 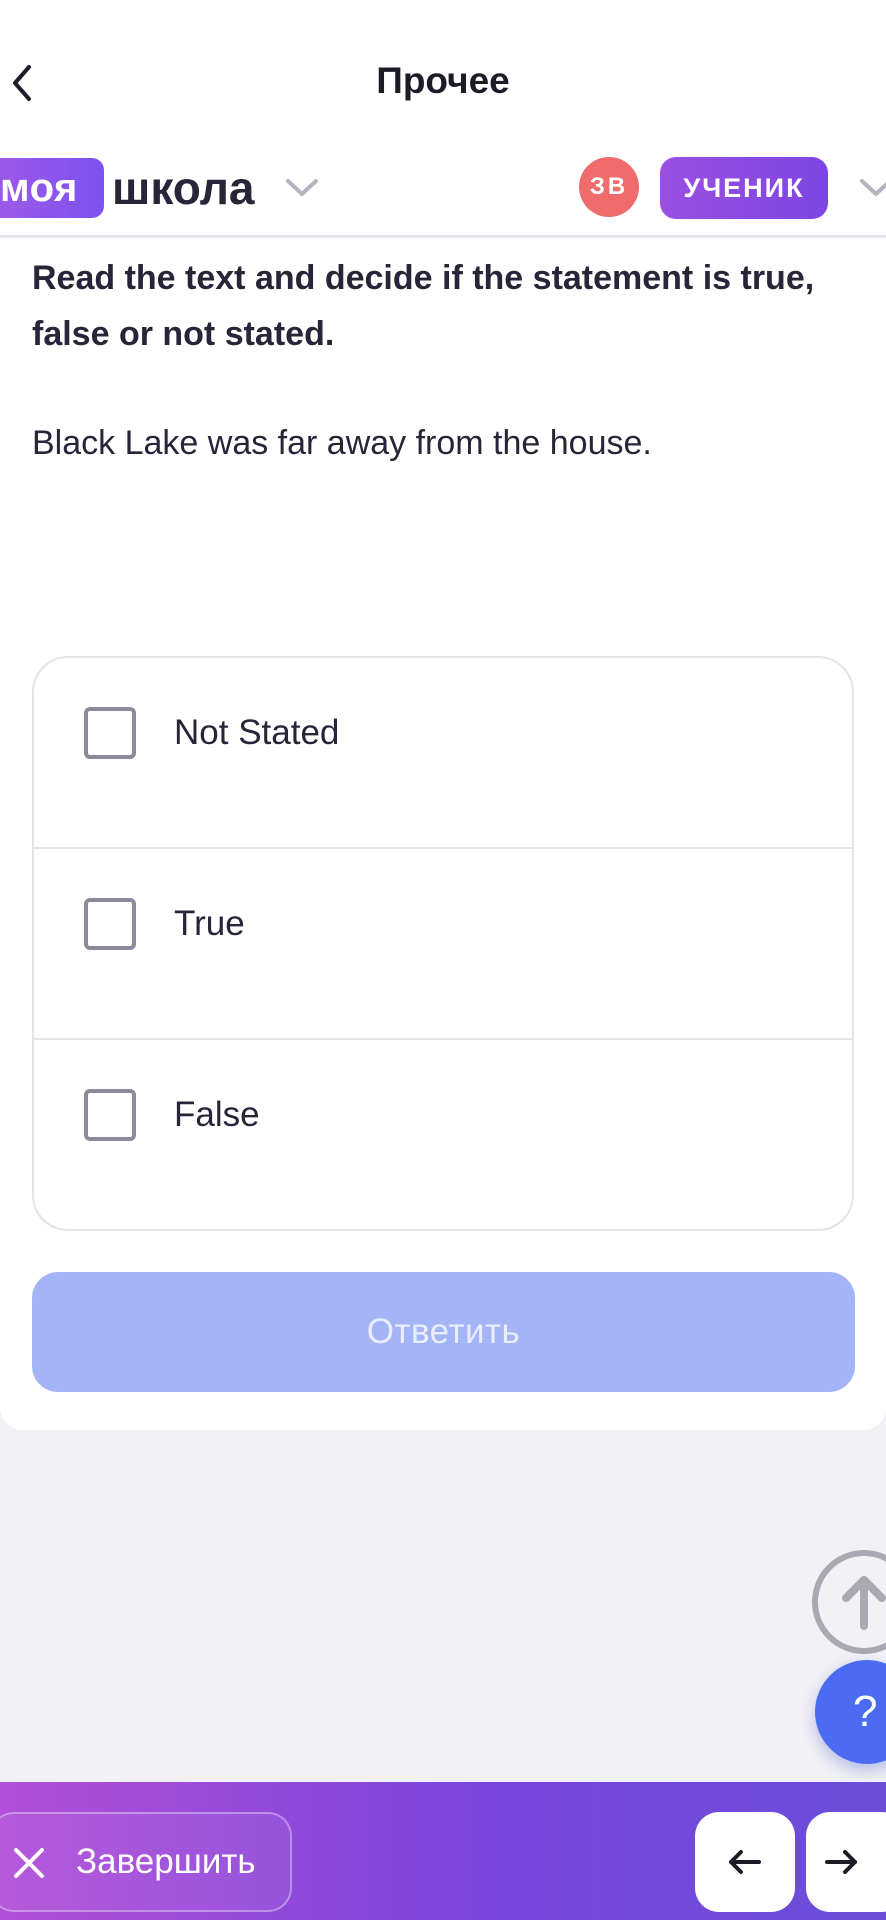 I want to click on next-button, so click(x=846, y=1862).